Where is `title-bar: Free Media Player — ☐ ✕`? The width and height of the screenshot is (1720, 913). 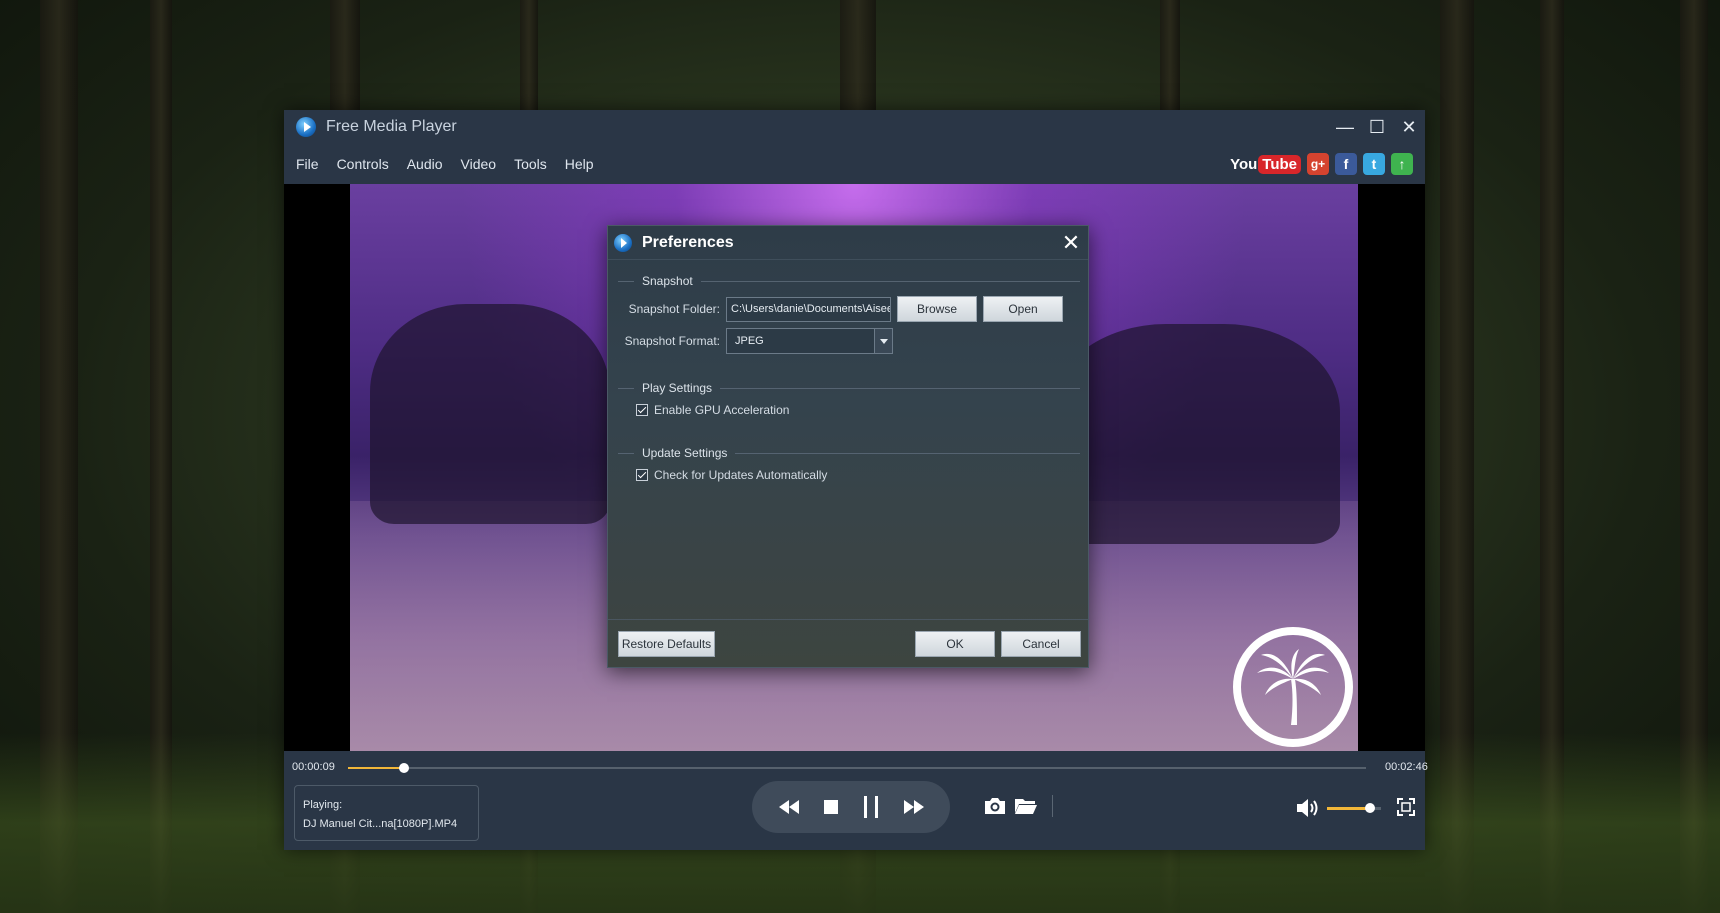 title-bar: Free Media Player — ☐ ✕ is located at coordinates (854, 127).